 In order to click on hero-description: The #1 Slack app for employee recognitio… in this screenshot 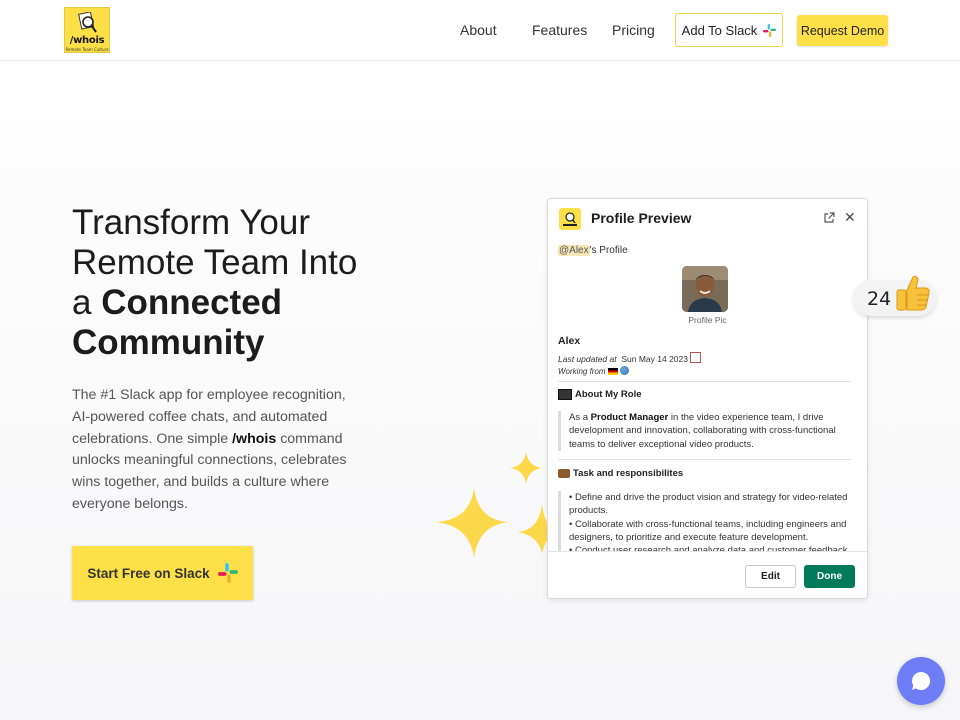, I will do `click(214, 450)`.